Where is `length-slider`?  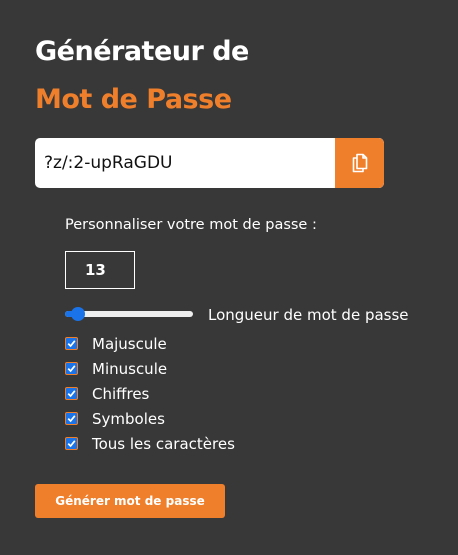 length-slider is located at coordinates (129, 314).